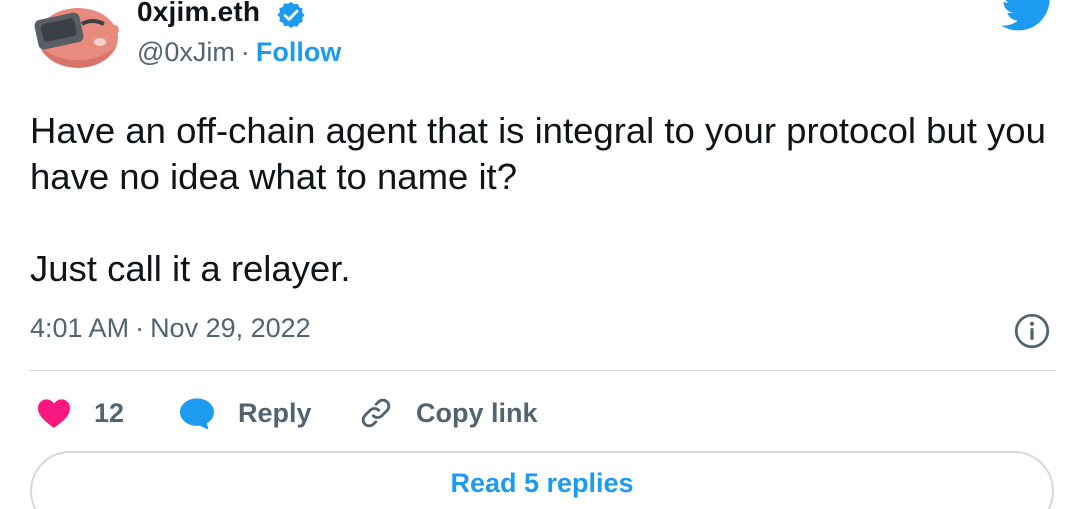  What do you see at coordinates (230, 328) in the screenshot?
I see `tweet-date: Nov 29, 2022` at bounding box center [230, 328].